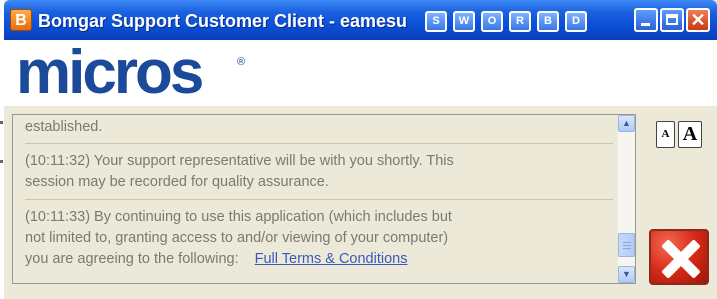 The image size is (717, 299). Describe the element at coordinates (679, 257) in the screenshot. I see `end-session-button` at that location.